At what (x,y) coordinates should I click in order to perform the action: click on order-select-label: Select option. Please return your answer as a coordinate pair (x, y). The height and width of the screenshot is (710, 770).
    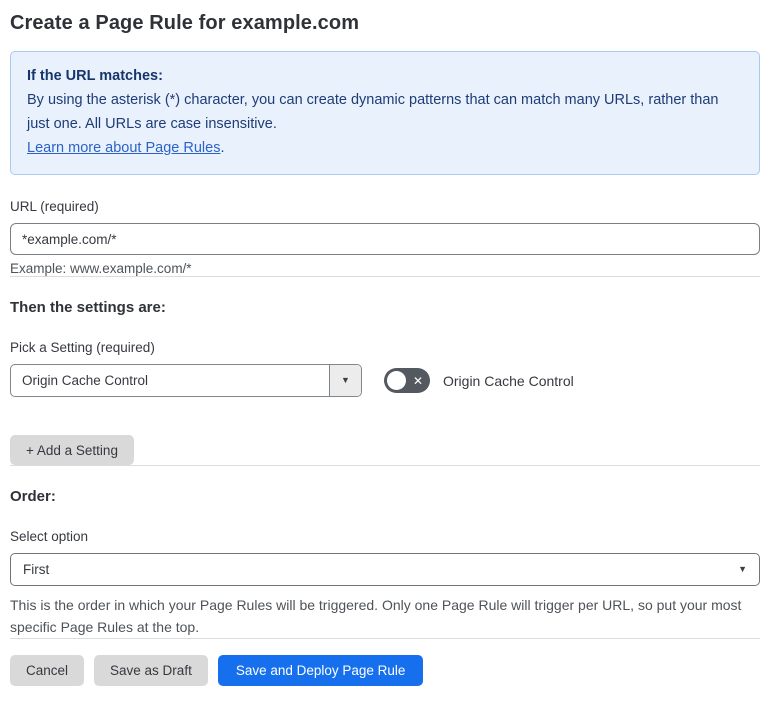
    Looking at the image, I should click on (49, 536).